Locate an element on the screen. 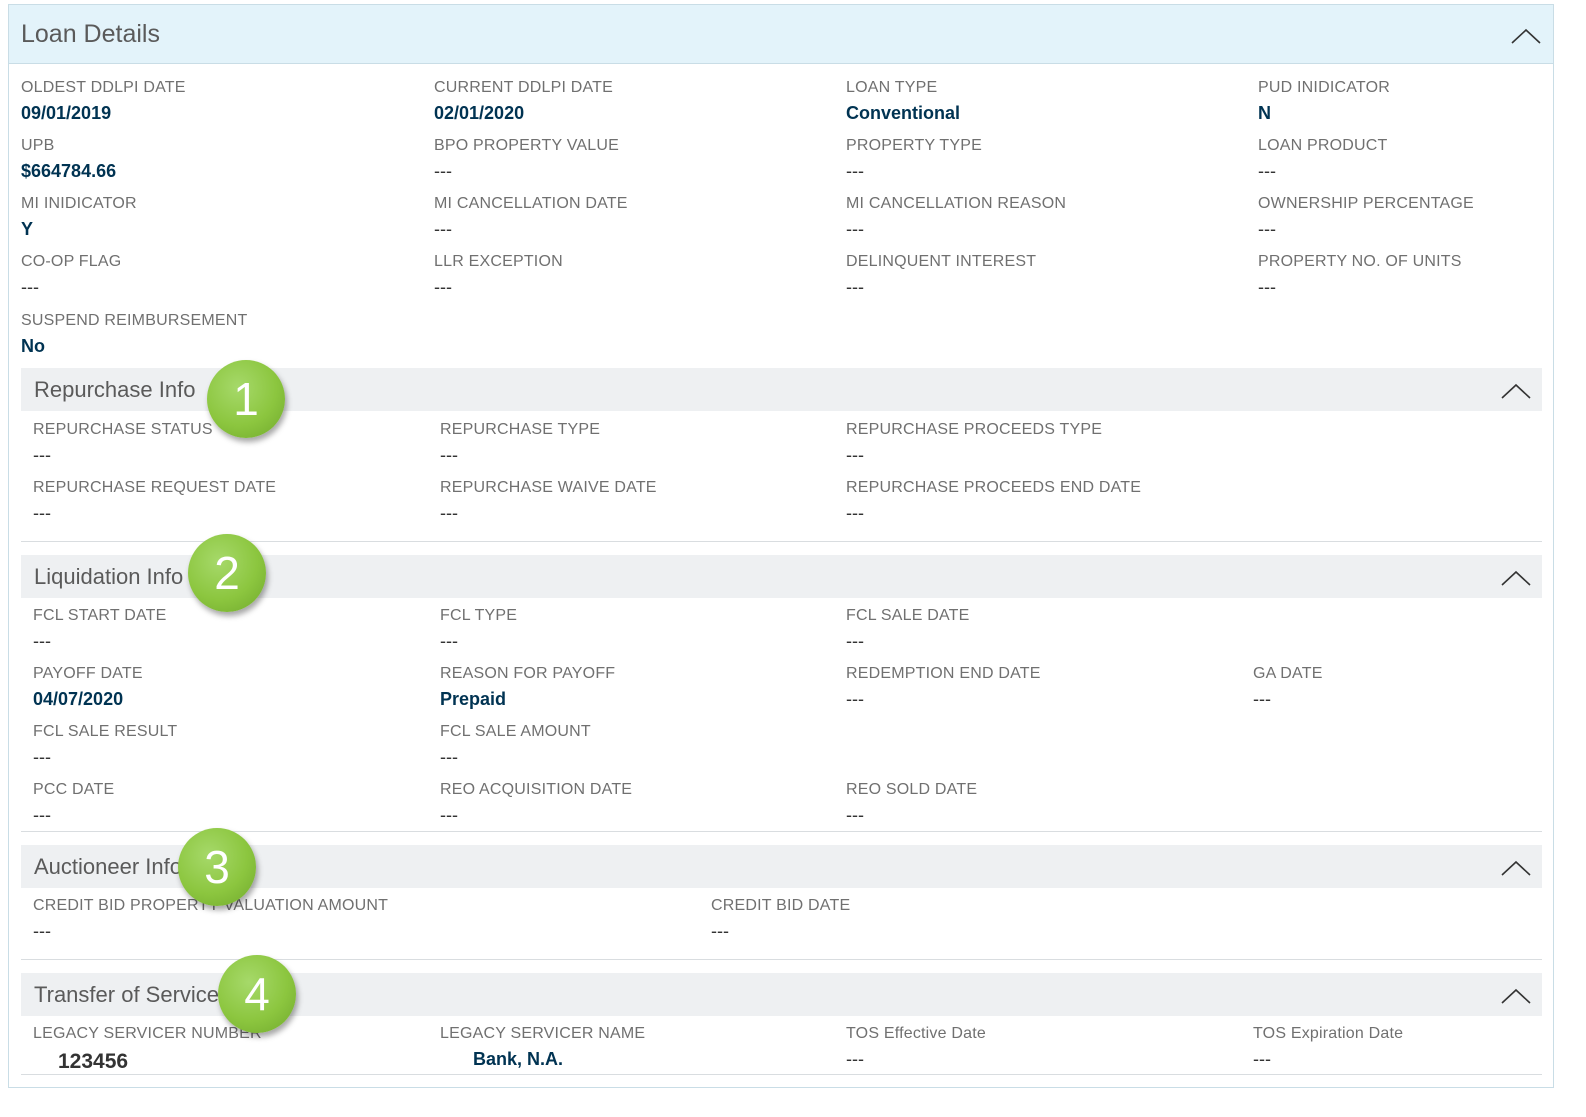  field-label: REO SOLD DATE is located at coordinates (912, 789).